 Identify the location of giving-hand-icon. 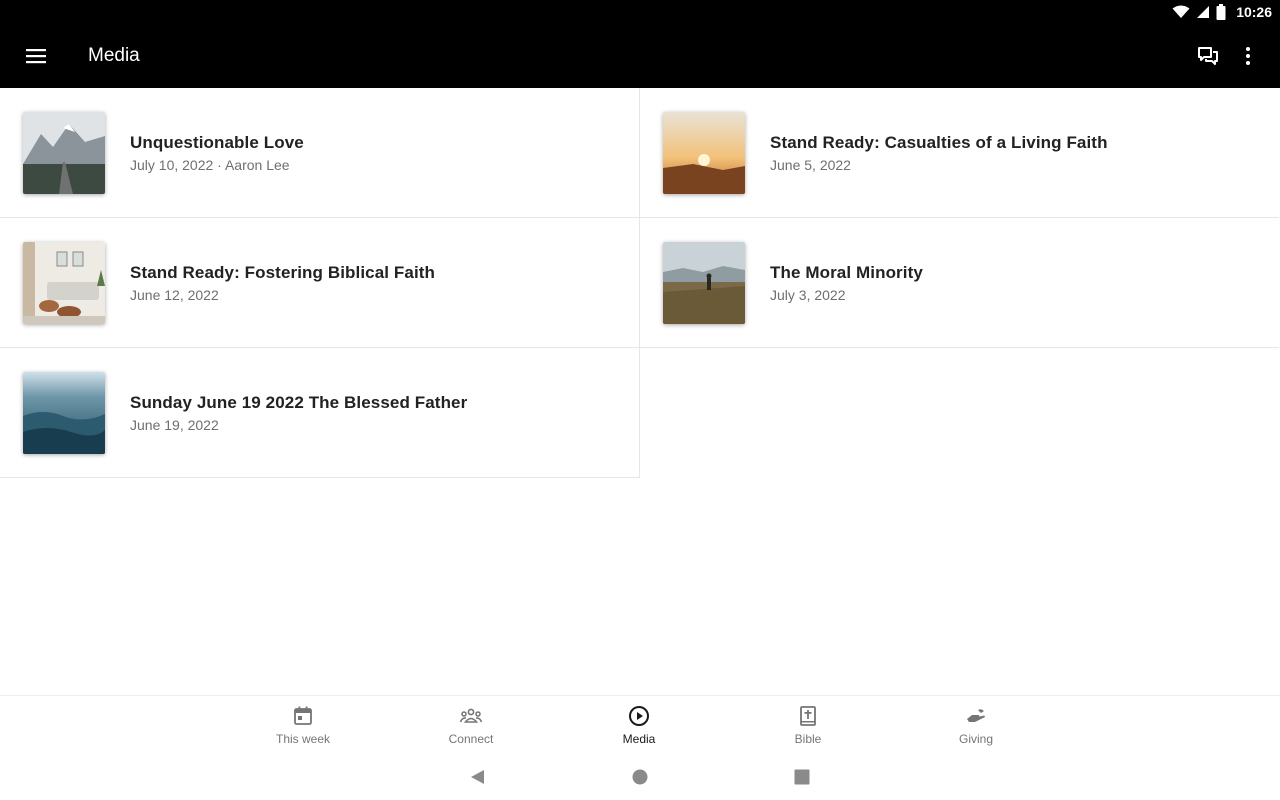
(976, 715).